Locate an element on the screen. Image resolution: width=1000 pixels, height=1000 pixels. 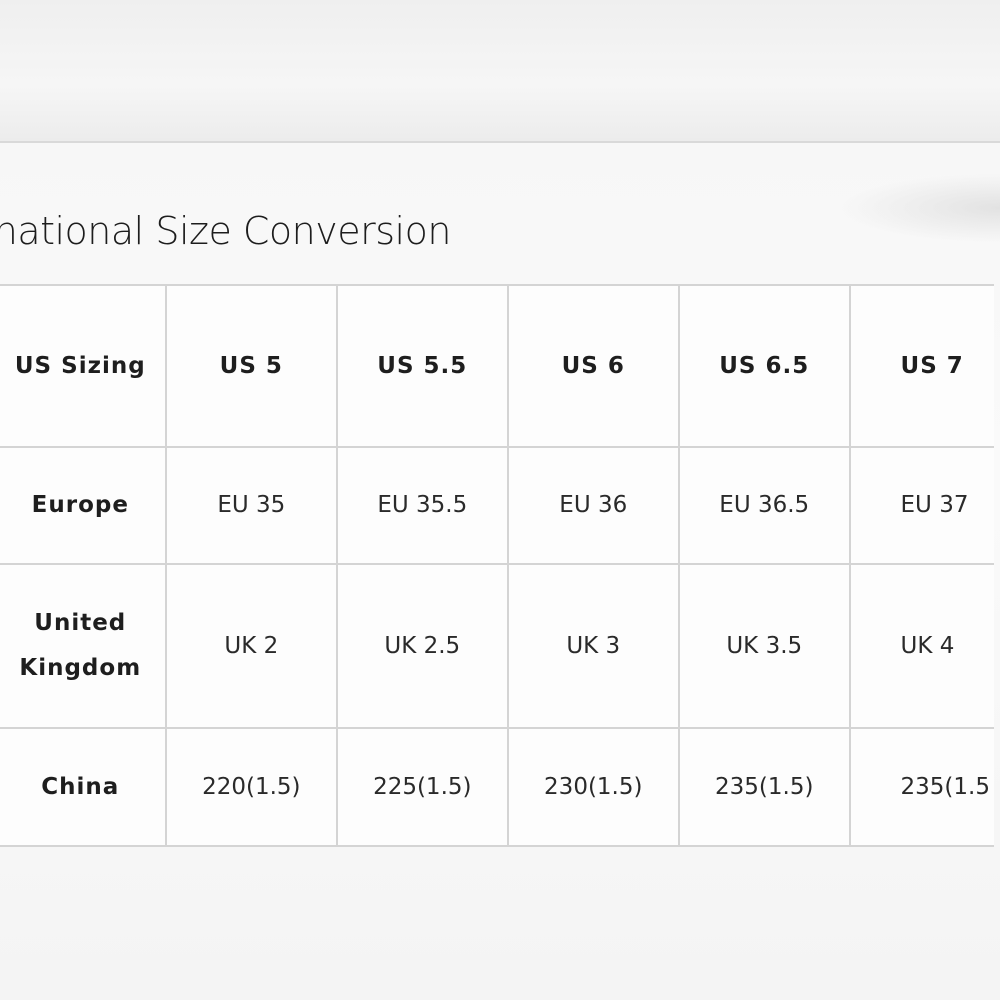
table-cell: EU 36.5 is located at coordinates (764, 505).